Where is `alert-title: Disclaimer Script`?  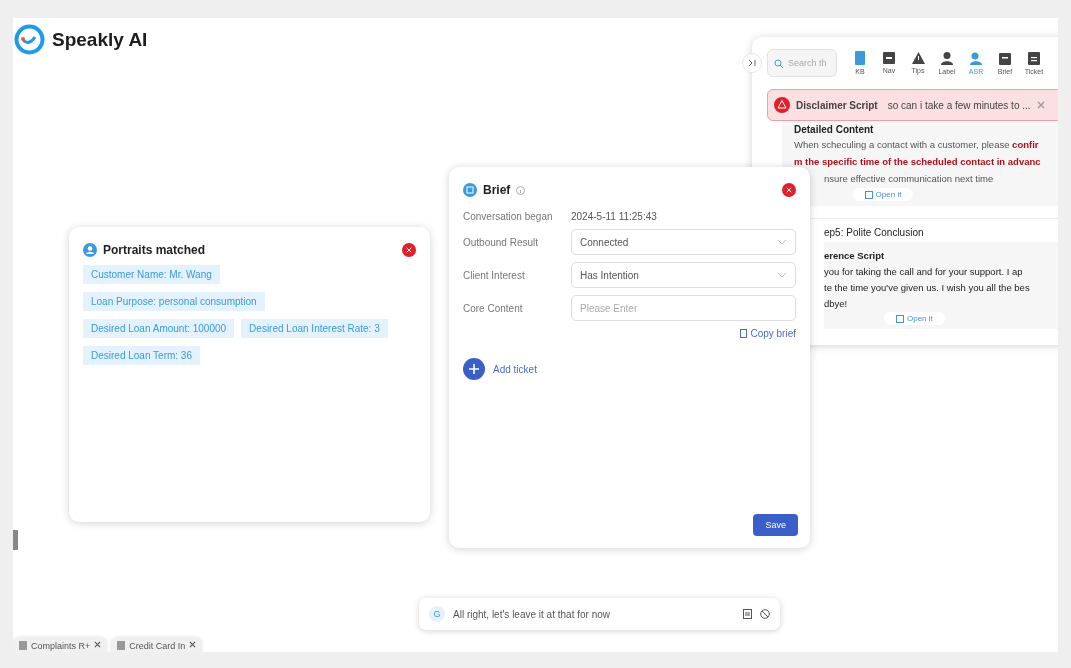 alert-title: Disclaimer Script is located at coordinates (837, 105).